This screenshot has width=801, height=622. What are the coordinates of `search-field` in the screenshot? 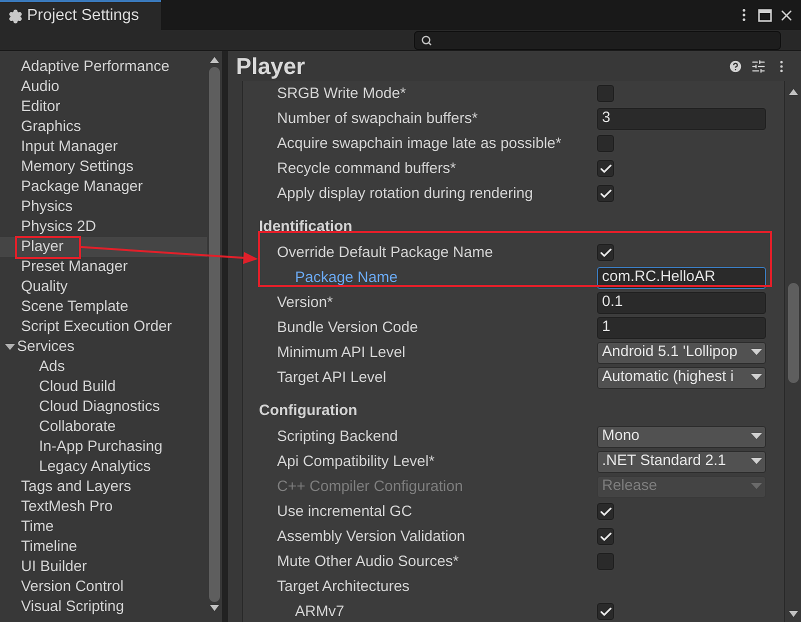 It's located at (597, 40).